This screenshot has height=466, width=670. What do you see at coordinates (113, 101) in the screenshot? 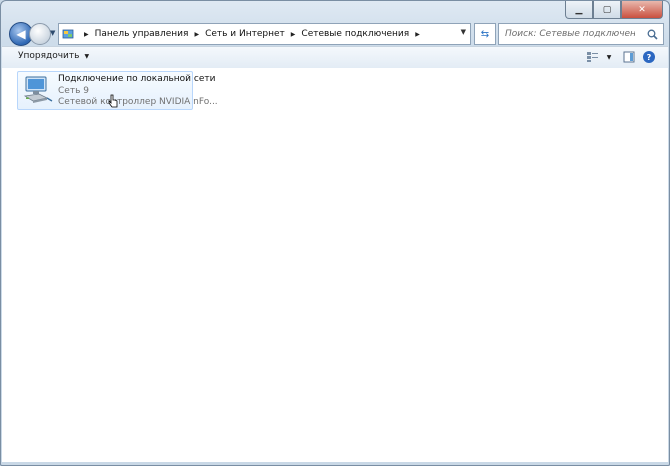
I see `mouse-cursor-icon` at bounding box center [113, 101].